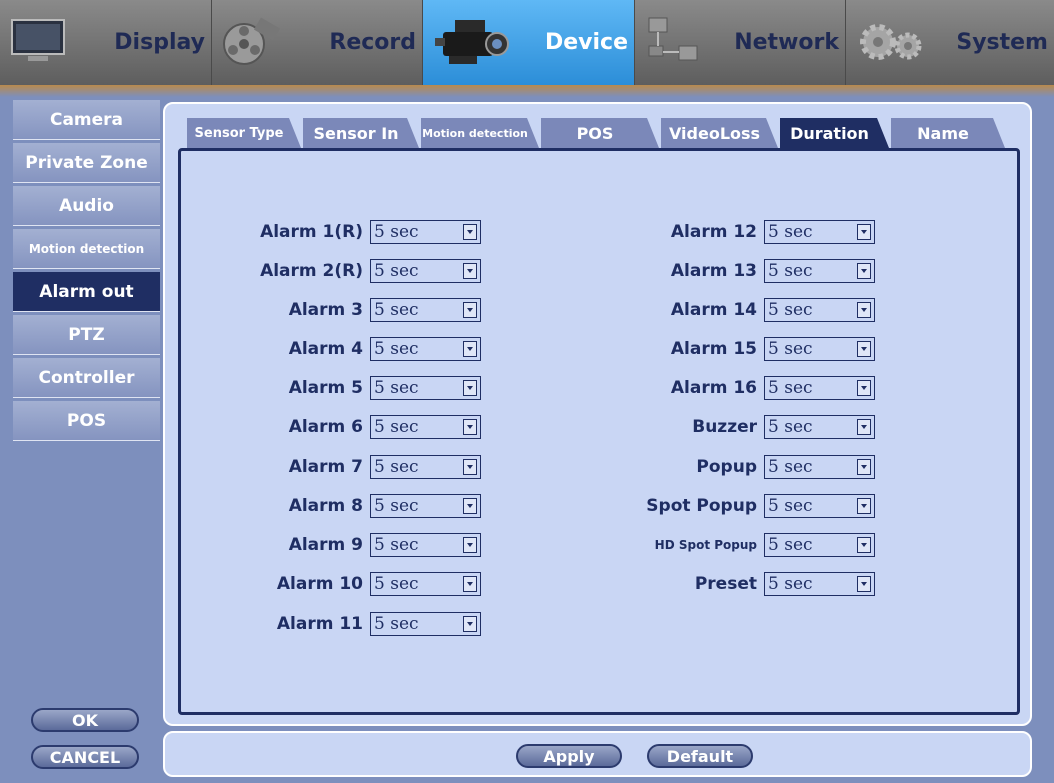 The image size is (1054, 783). I want to click on alarm-label: Alarm 6, so click(325, 427).